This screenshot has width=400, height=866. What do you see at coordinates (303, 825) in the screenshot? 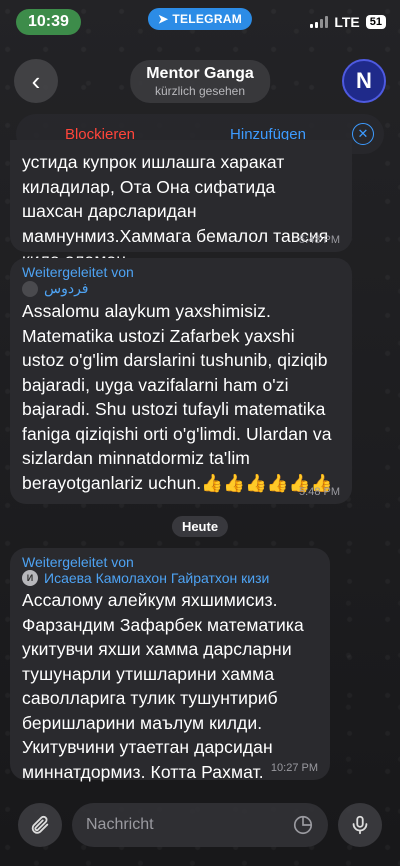
I see `sticker-icon` at bounding box center [303, 825].